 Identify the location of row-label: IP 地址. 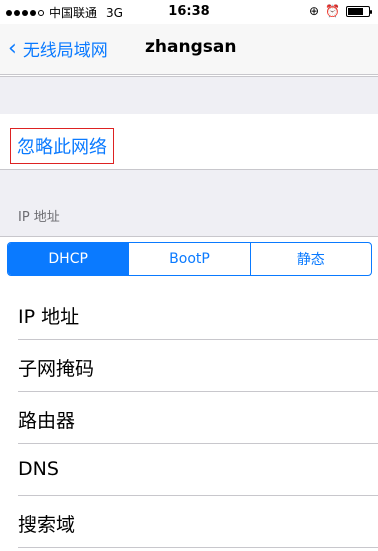
(49, 317).